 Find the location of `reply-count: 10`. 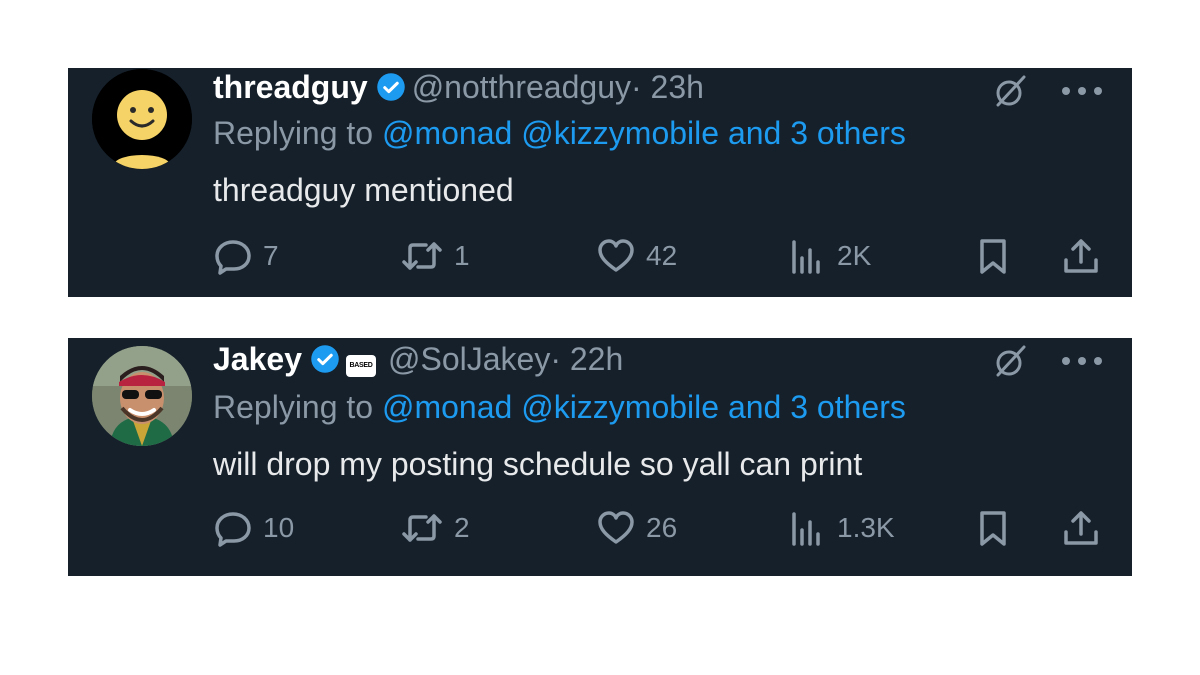

reply-count: 10 is located at coordinates (279, 527).